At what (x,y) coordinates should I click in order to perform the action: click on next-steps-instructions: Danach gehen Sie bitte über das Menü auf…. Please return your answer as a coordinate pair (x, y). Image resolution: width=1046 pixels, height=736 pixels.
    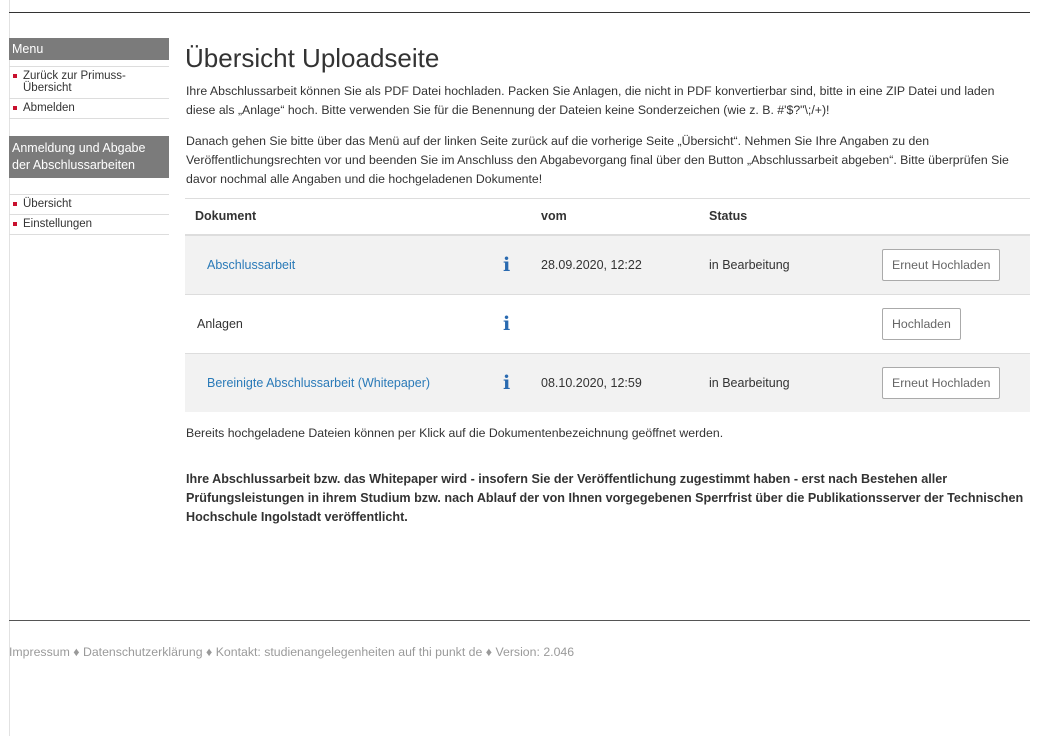
    Looking at the image, I should click on (597, 160).